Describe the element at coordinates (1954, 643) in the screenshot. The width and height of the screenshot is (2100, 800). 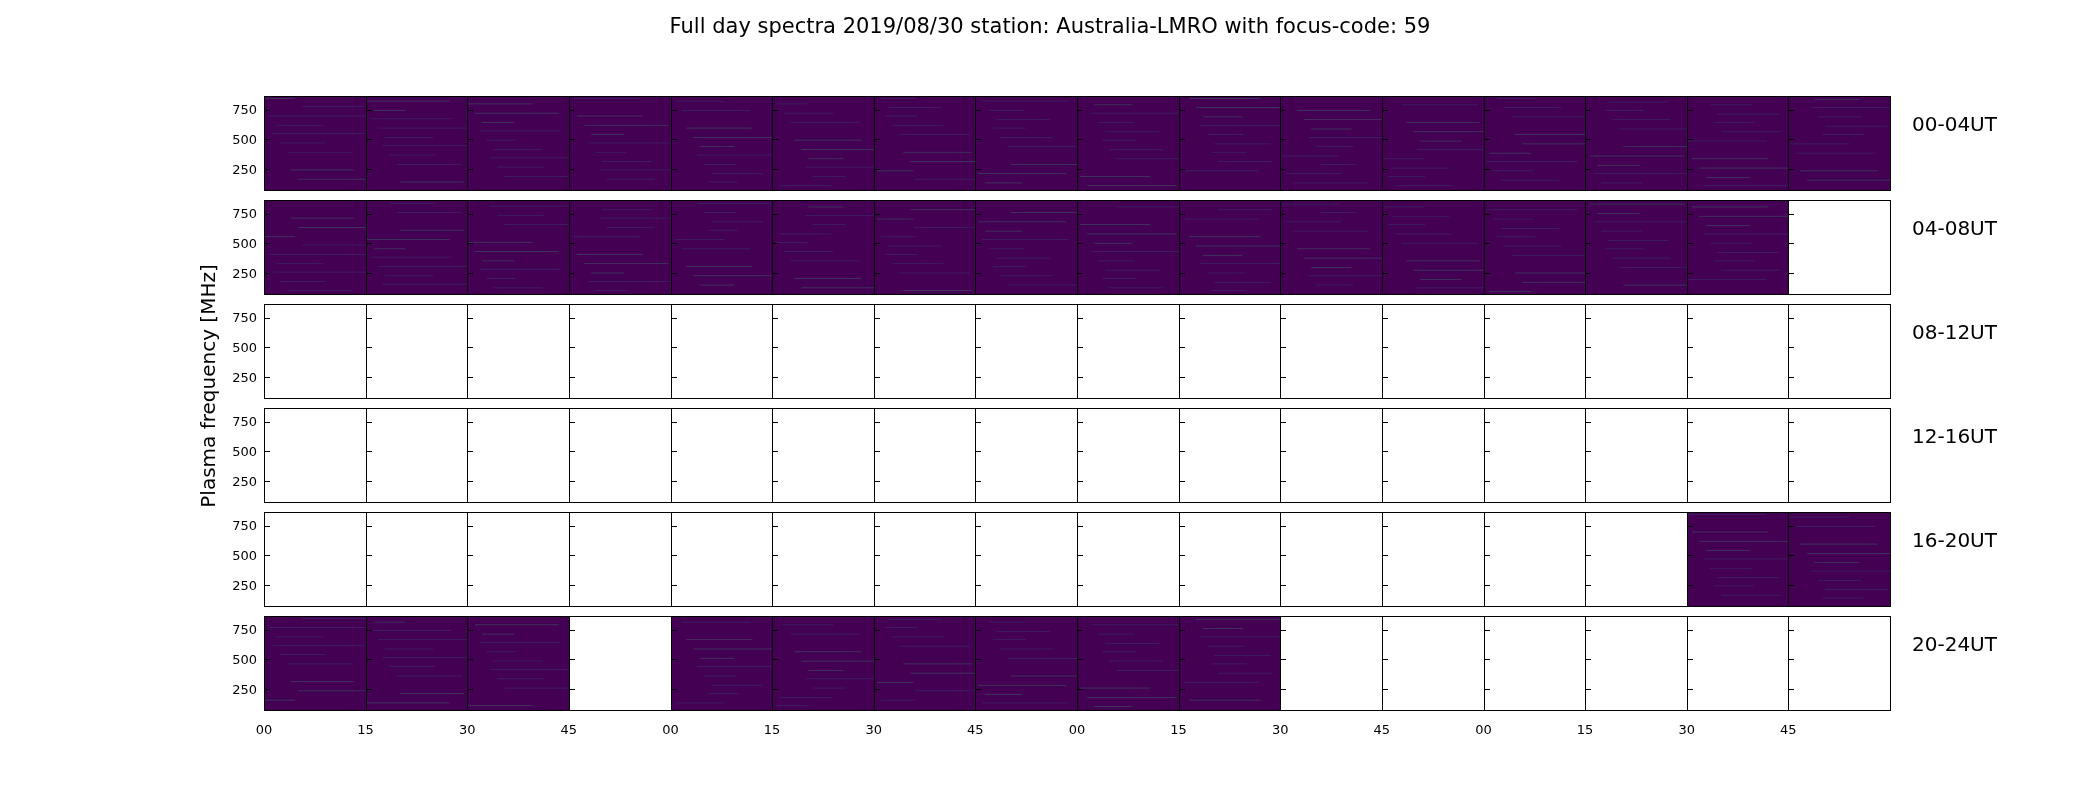
I see `row-label: 20-24UT` at that location.